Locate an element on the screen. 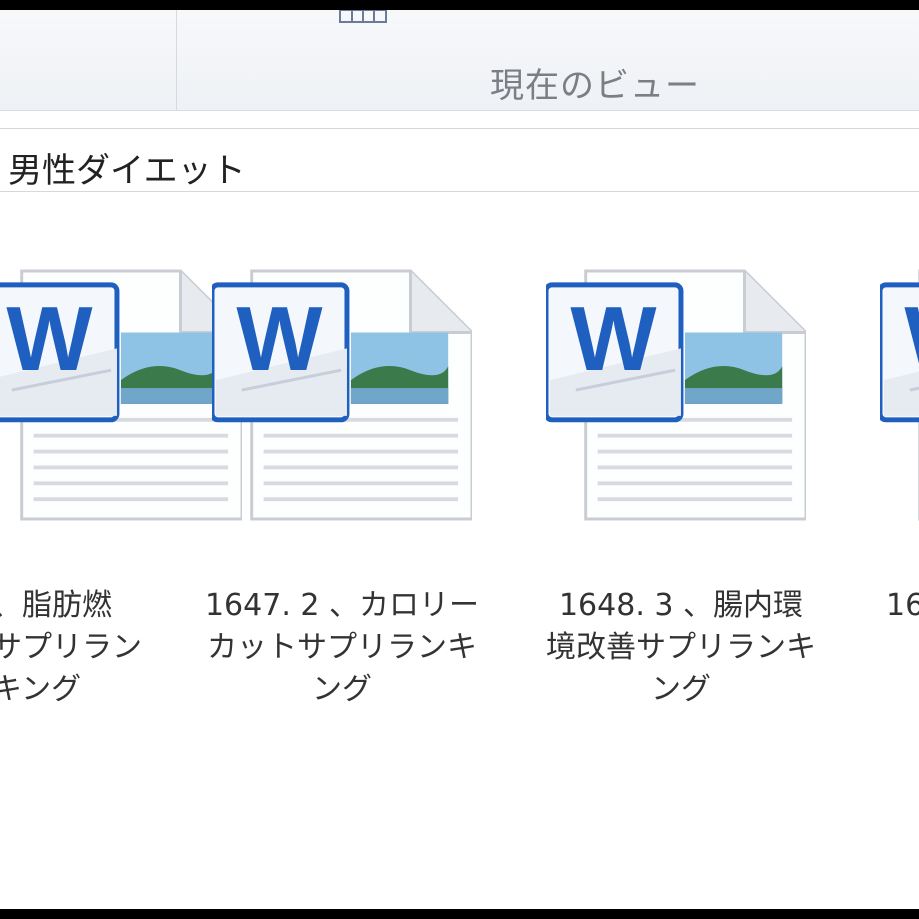  ribbon-divider is located at coordinates (176, 60).